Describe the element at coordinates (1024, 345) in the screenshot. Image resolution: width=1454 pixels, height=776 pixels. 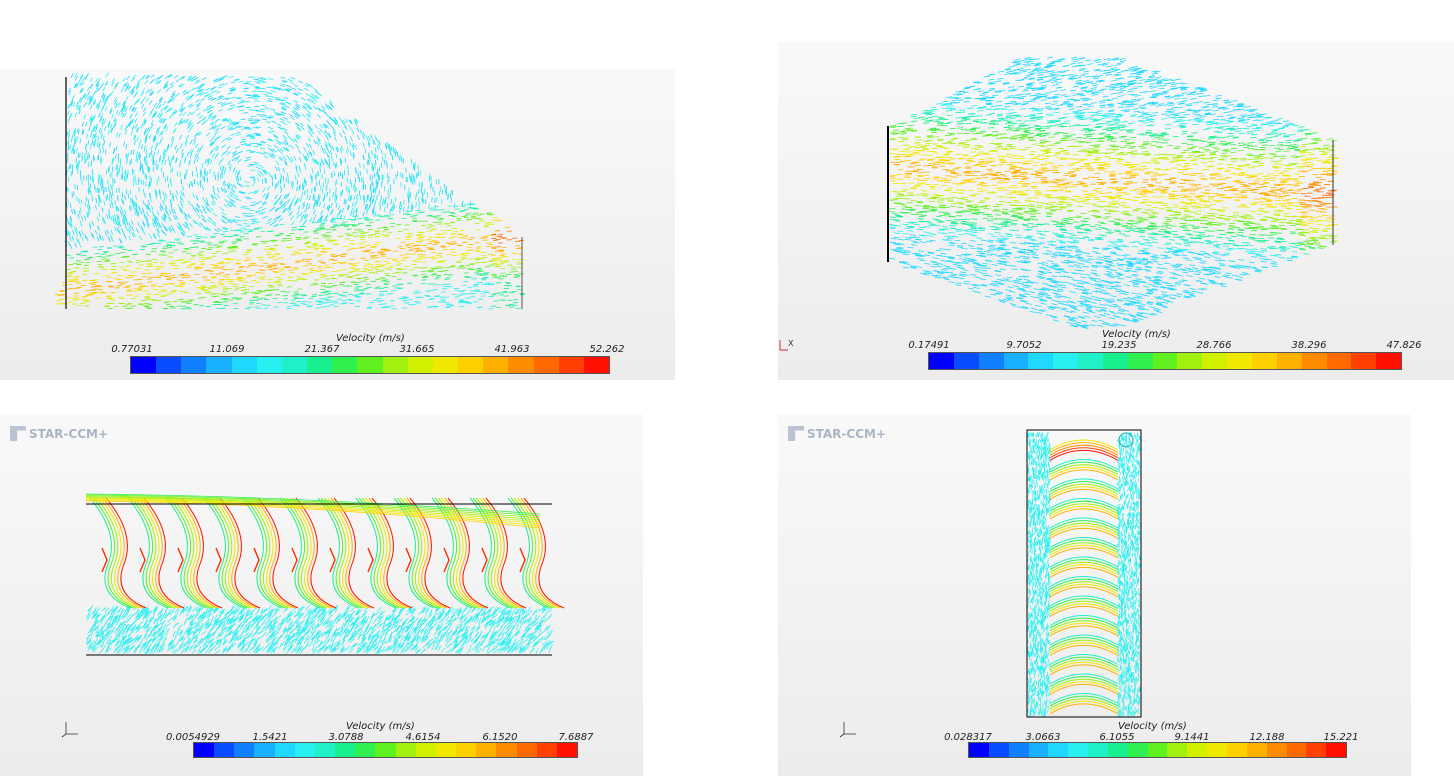
I see `legend-tick: 9.7052` at that location.